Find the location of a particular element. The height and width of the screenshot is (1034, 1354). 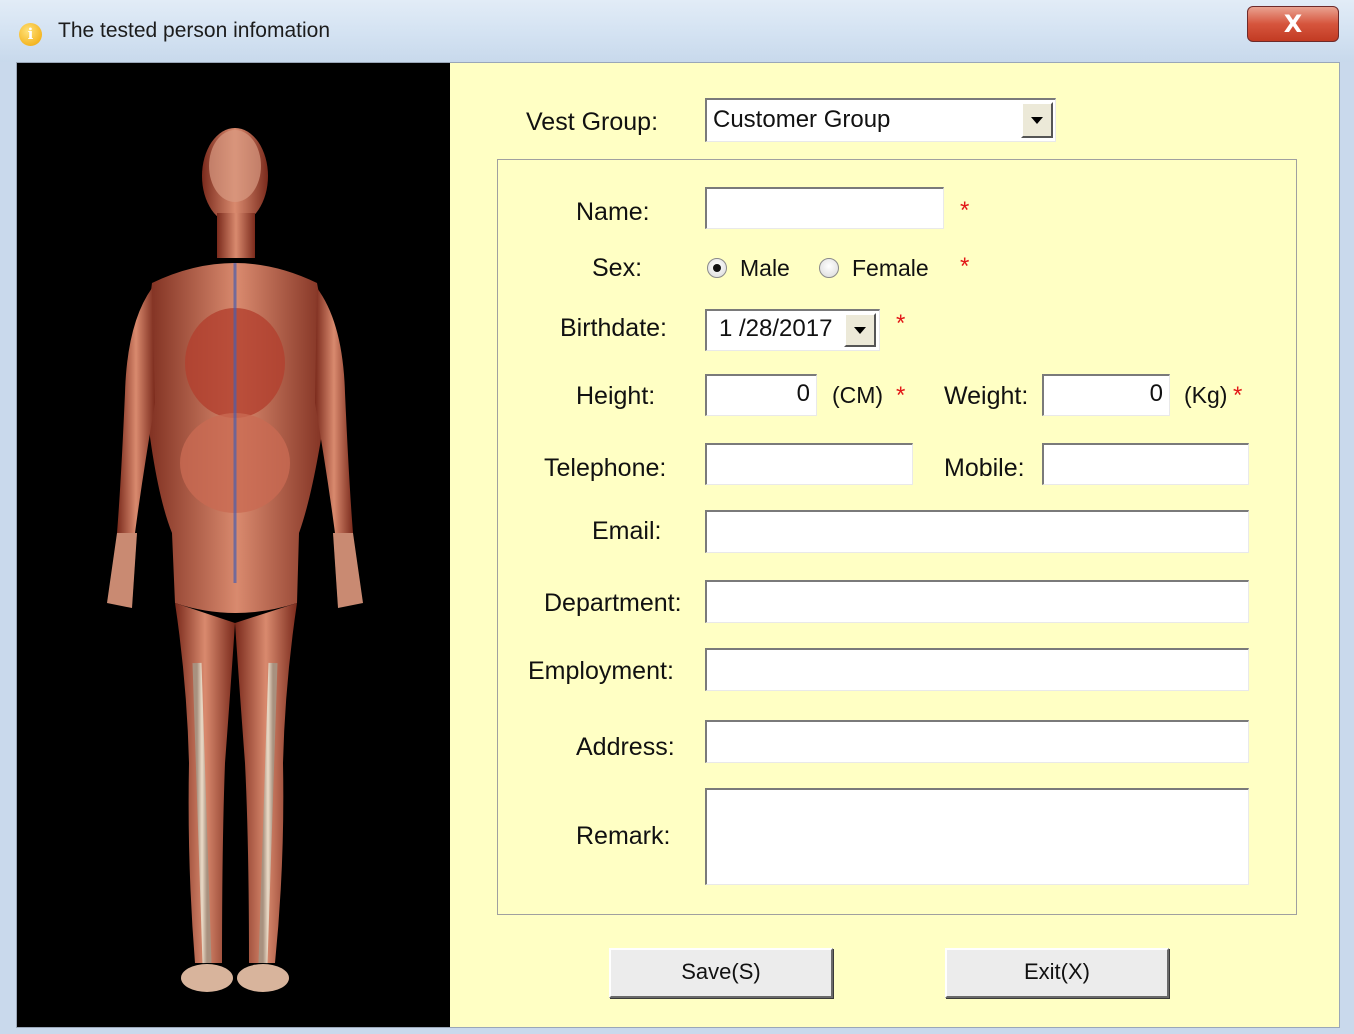

employment-label: Employment: is located at coordinates (601, 671).